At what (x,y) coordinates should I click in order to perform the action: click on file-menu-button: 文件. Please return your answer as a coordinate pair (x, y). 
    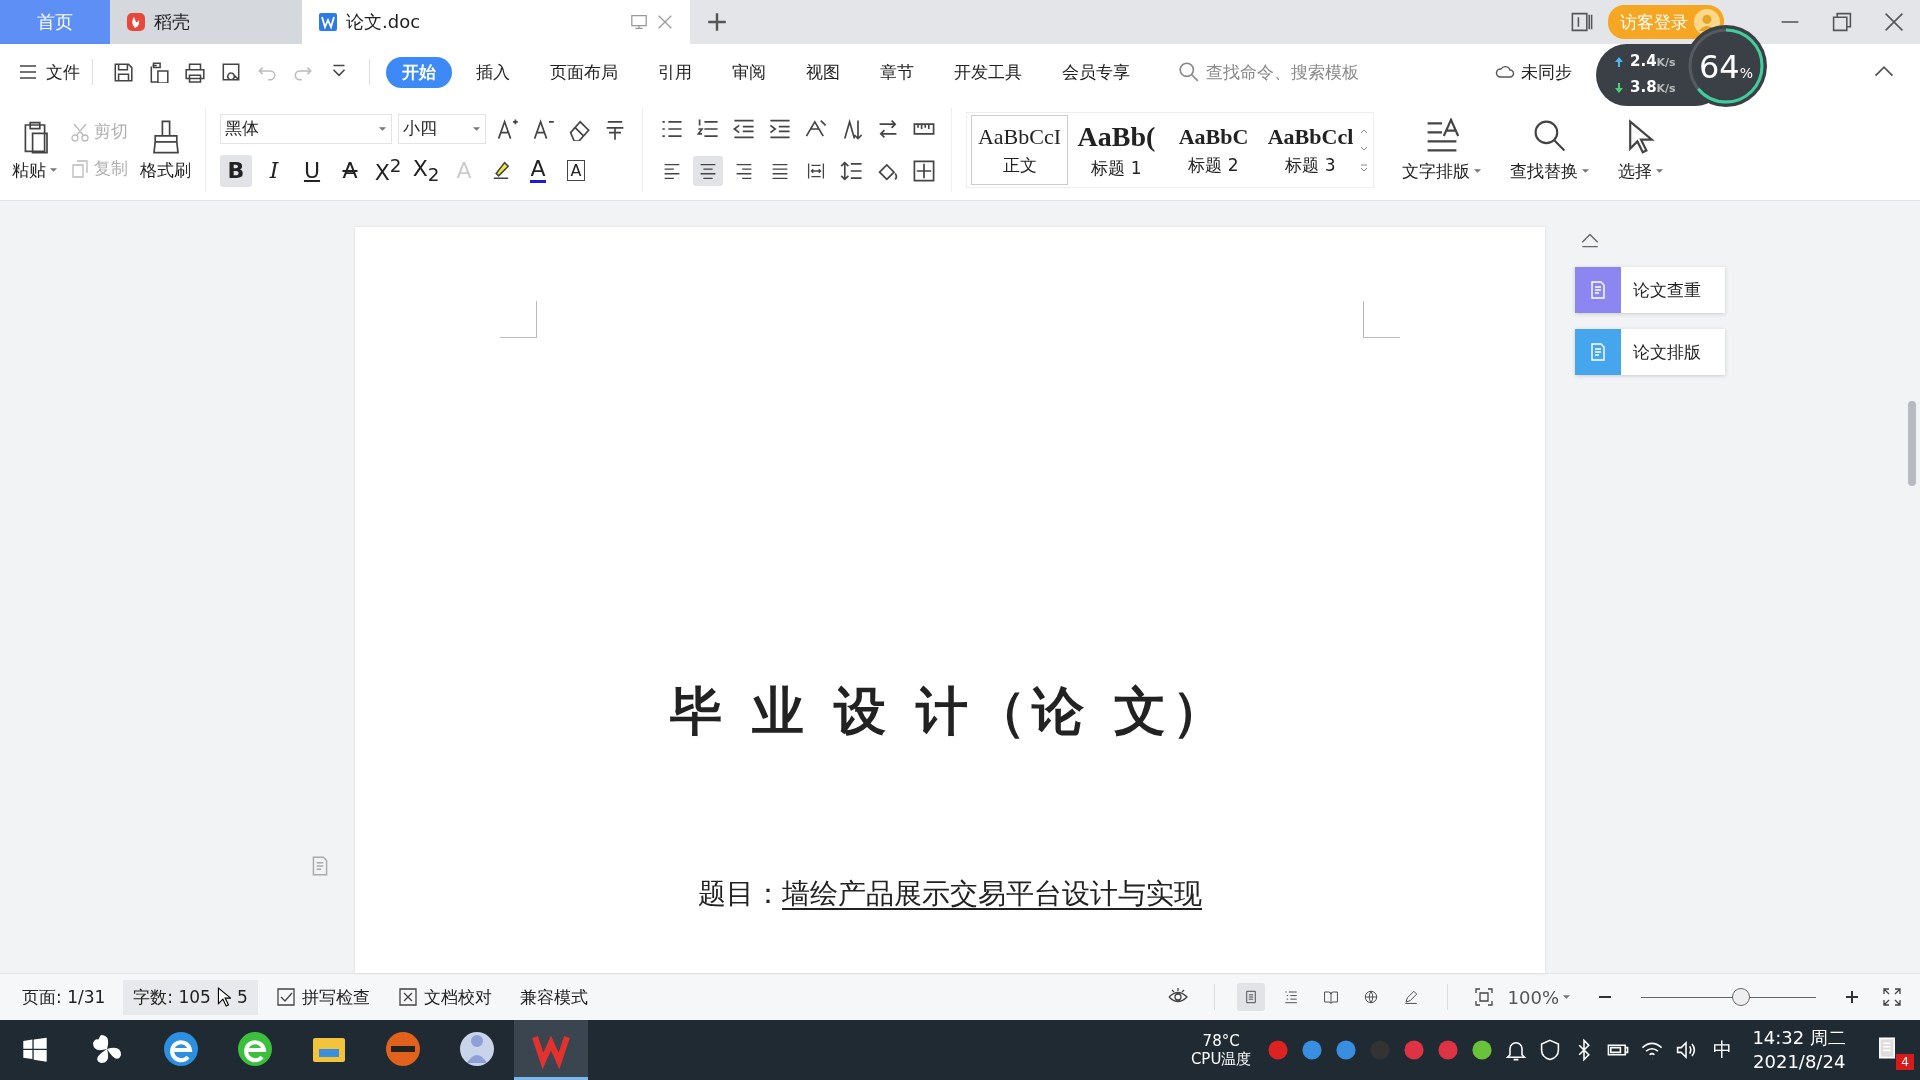
    Looking at the image, I should click on (49, 72).